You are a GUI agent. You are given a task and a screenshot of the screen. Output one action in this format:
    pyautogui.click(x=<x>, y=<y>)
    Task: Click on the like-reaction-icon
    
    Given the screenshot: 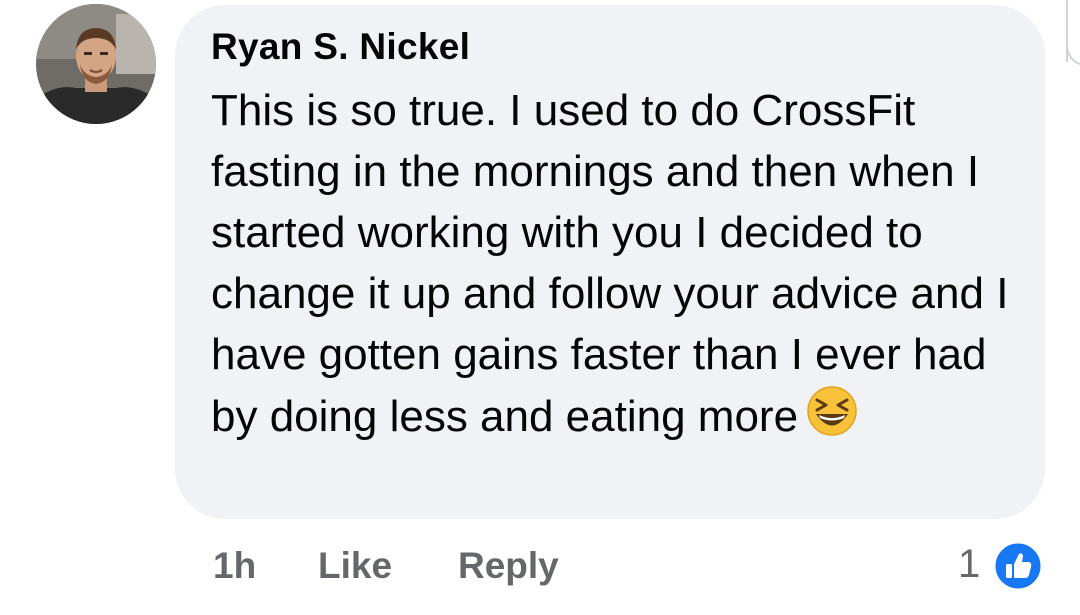 What is the action you would take?
    pyautogui.click(x=1018, y=566)
    